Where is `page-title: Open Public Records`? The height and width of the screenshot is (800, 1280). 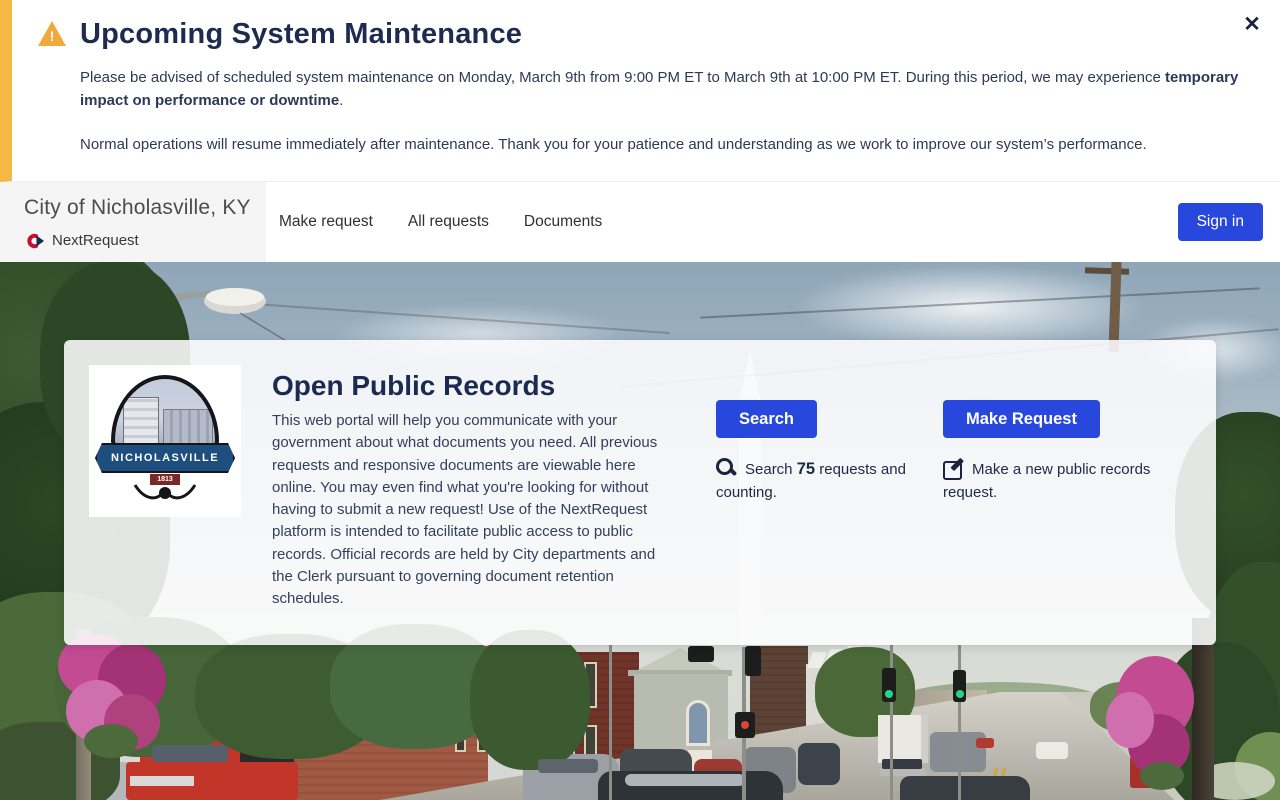
page-title: Open Public Records is located at coordinates (414, 385).